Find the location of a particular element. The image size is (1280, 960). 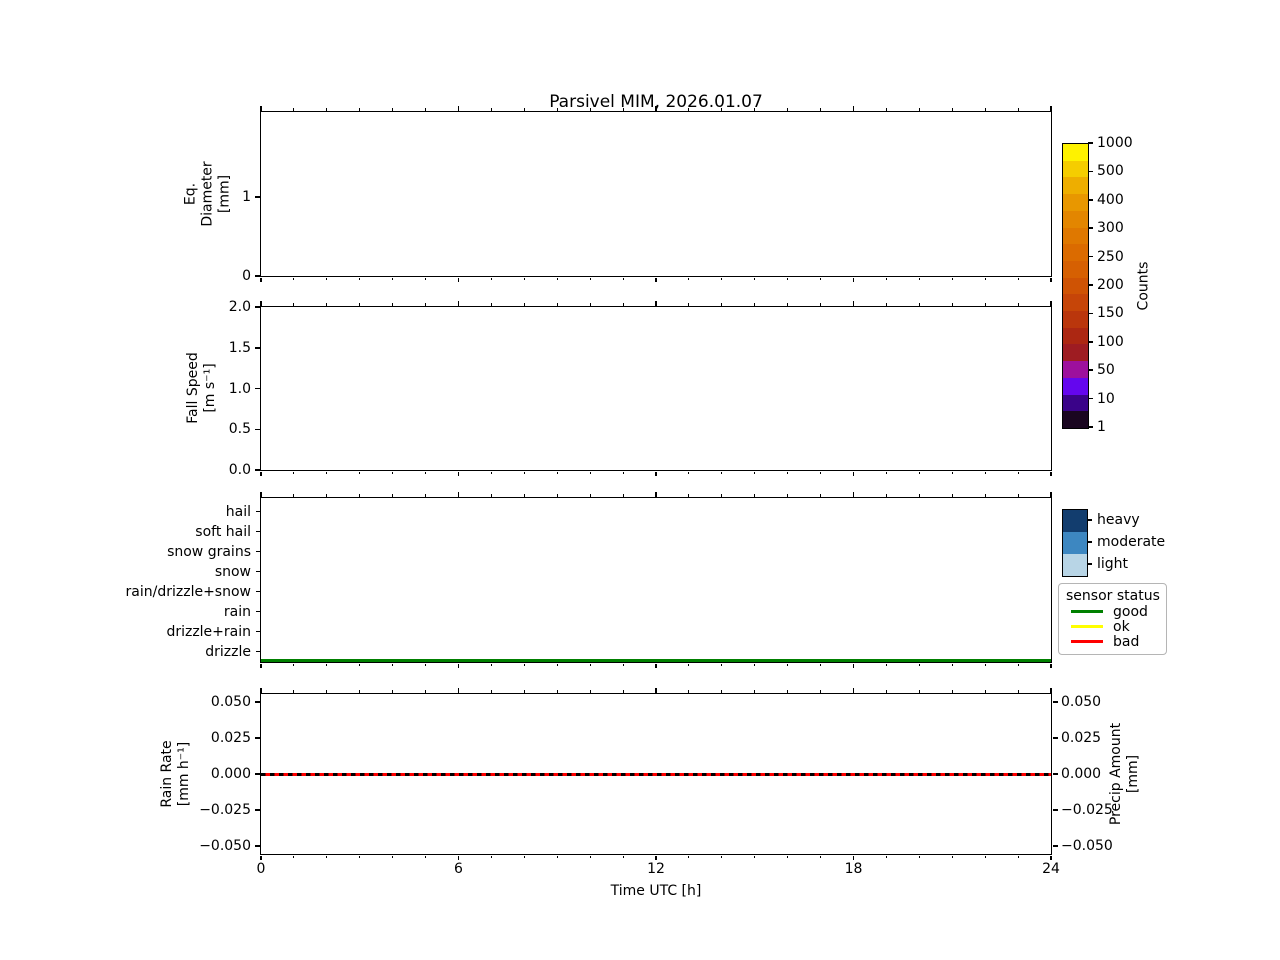

y-tick-label-right: 0.000 is located at coordinates (1081, 774).